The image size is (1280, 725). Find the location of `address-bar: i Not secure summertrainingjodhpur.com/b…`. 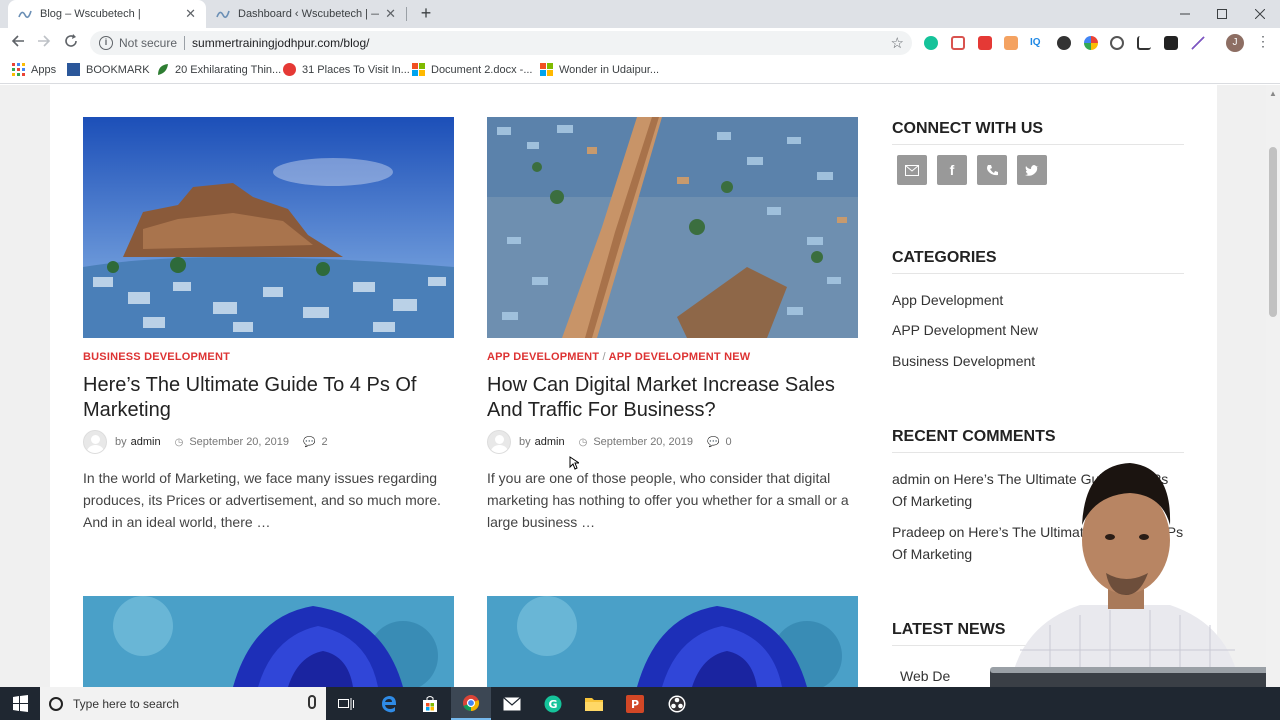

address-bar: i Not secure summertrainingjodhpur.com/b… is located at coordinates (501, 43).